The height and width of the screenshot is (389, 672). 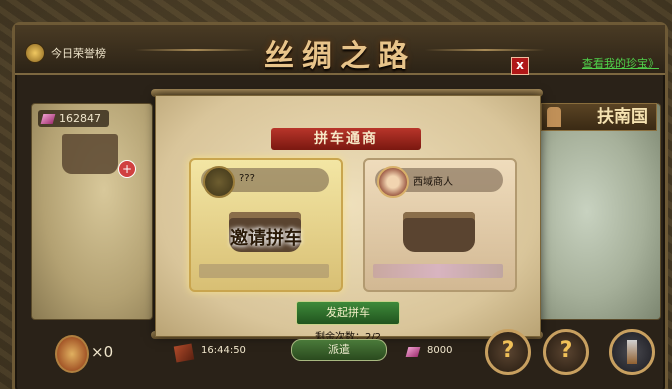 I want to click on merchant-card: 西域商人, so click(x=440, y=225).